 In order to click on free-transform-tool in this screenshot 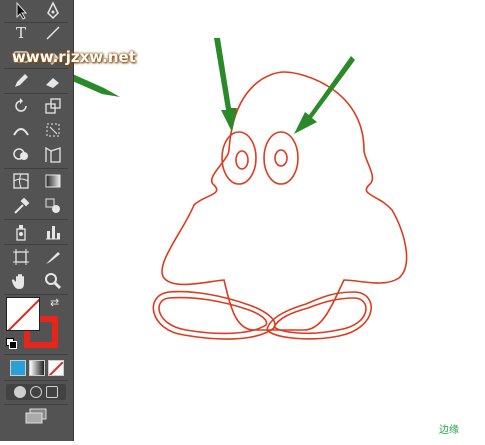, I will do `click(53, 130)`.